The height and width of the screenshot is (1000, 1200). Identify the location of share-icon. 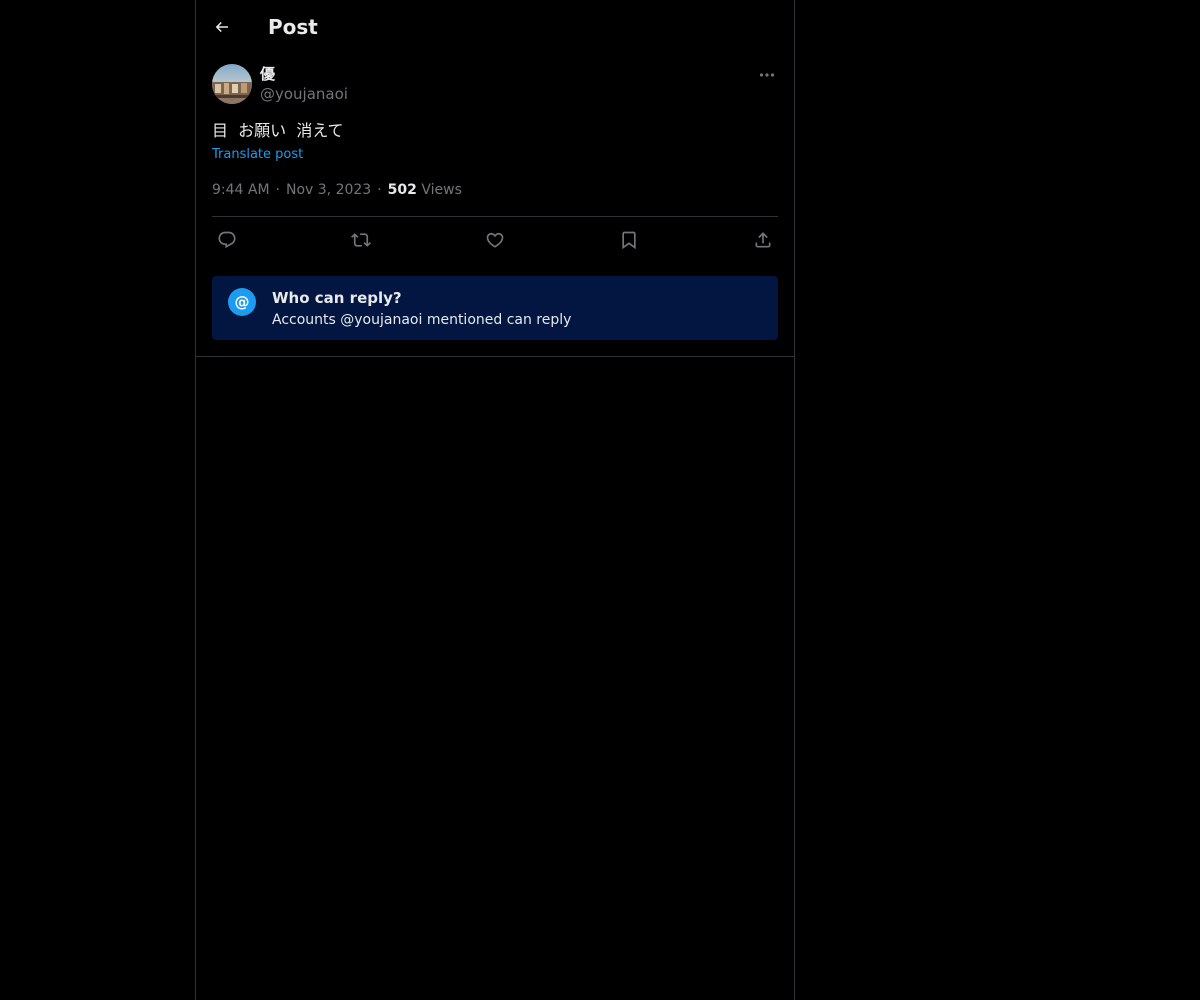
(763, 240).